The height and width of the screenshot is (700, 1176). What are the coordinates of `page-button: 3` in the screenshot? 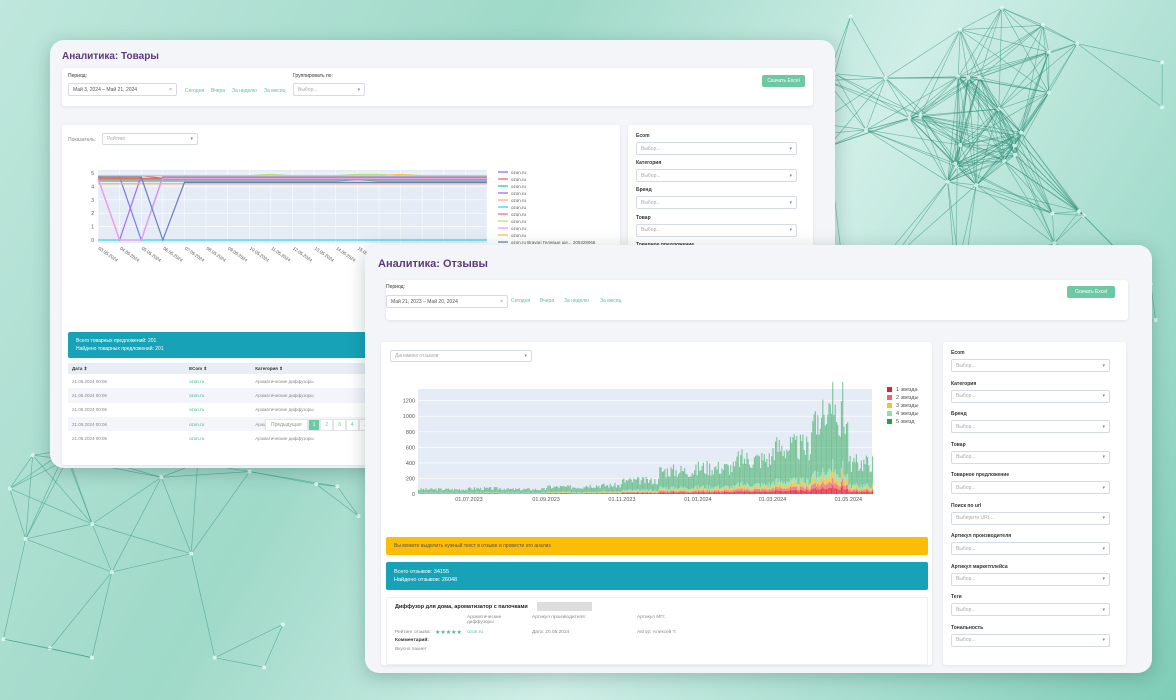 It's located at (339, 425).